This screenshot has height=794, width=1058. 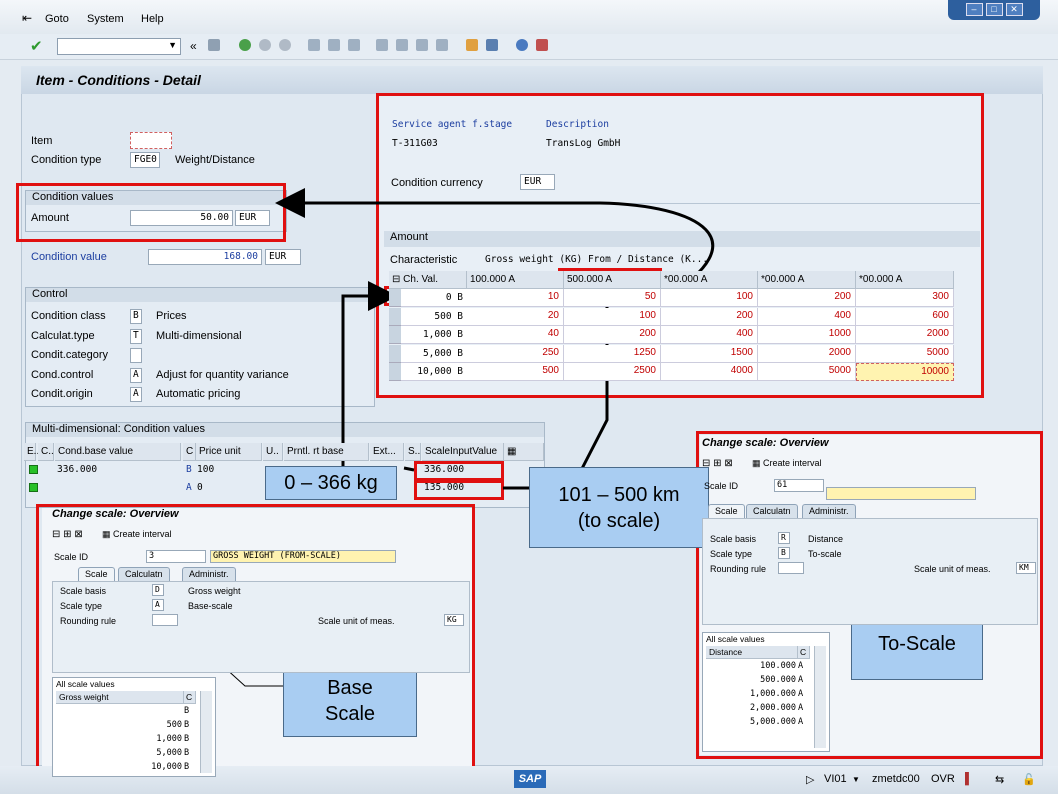 What do you see at coordinates (137, 534) in the screenshot?
I see `base-scale-create-interval: ▦ Create interval` at bounding box center [137, 534].